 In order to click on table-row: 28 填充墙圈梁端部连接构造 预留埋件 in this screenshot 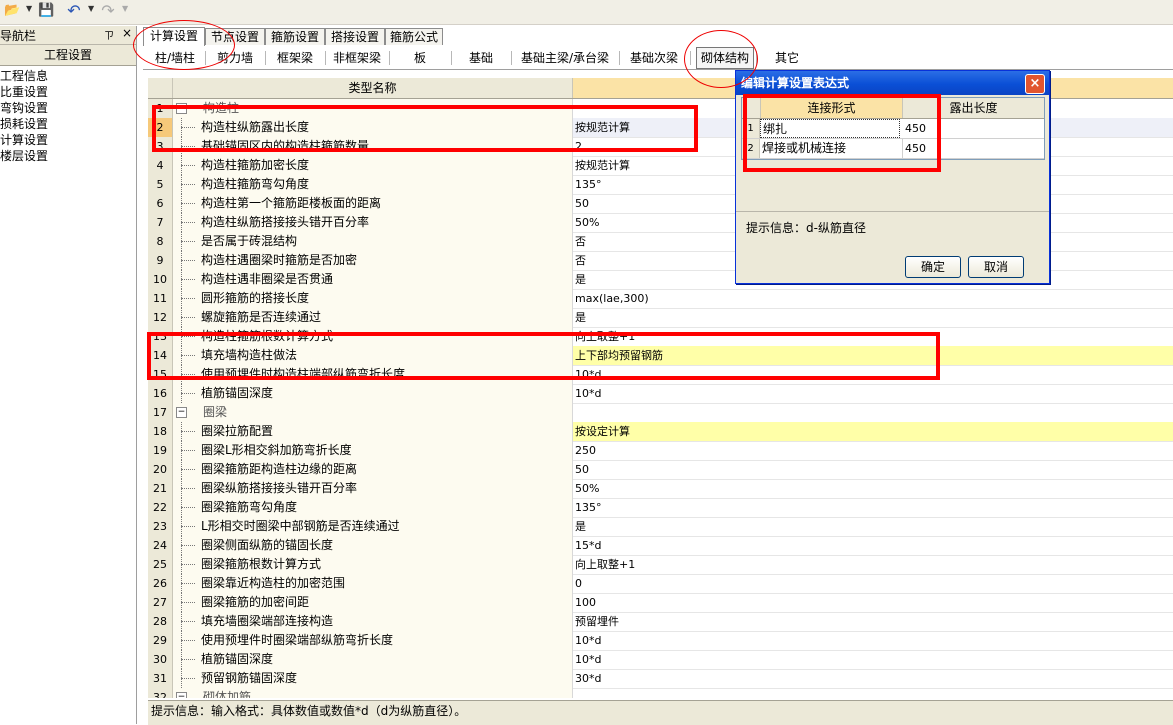, I will do `click(660, 622)`.